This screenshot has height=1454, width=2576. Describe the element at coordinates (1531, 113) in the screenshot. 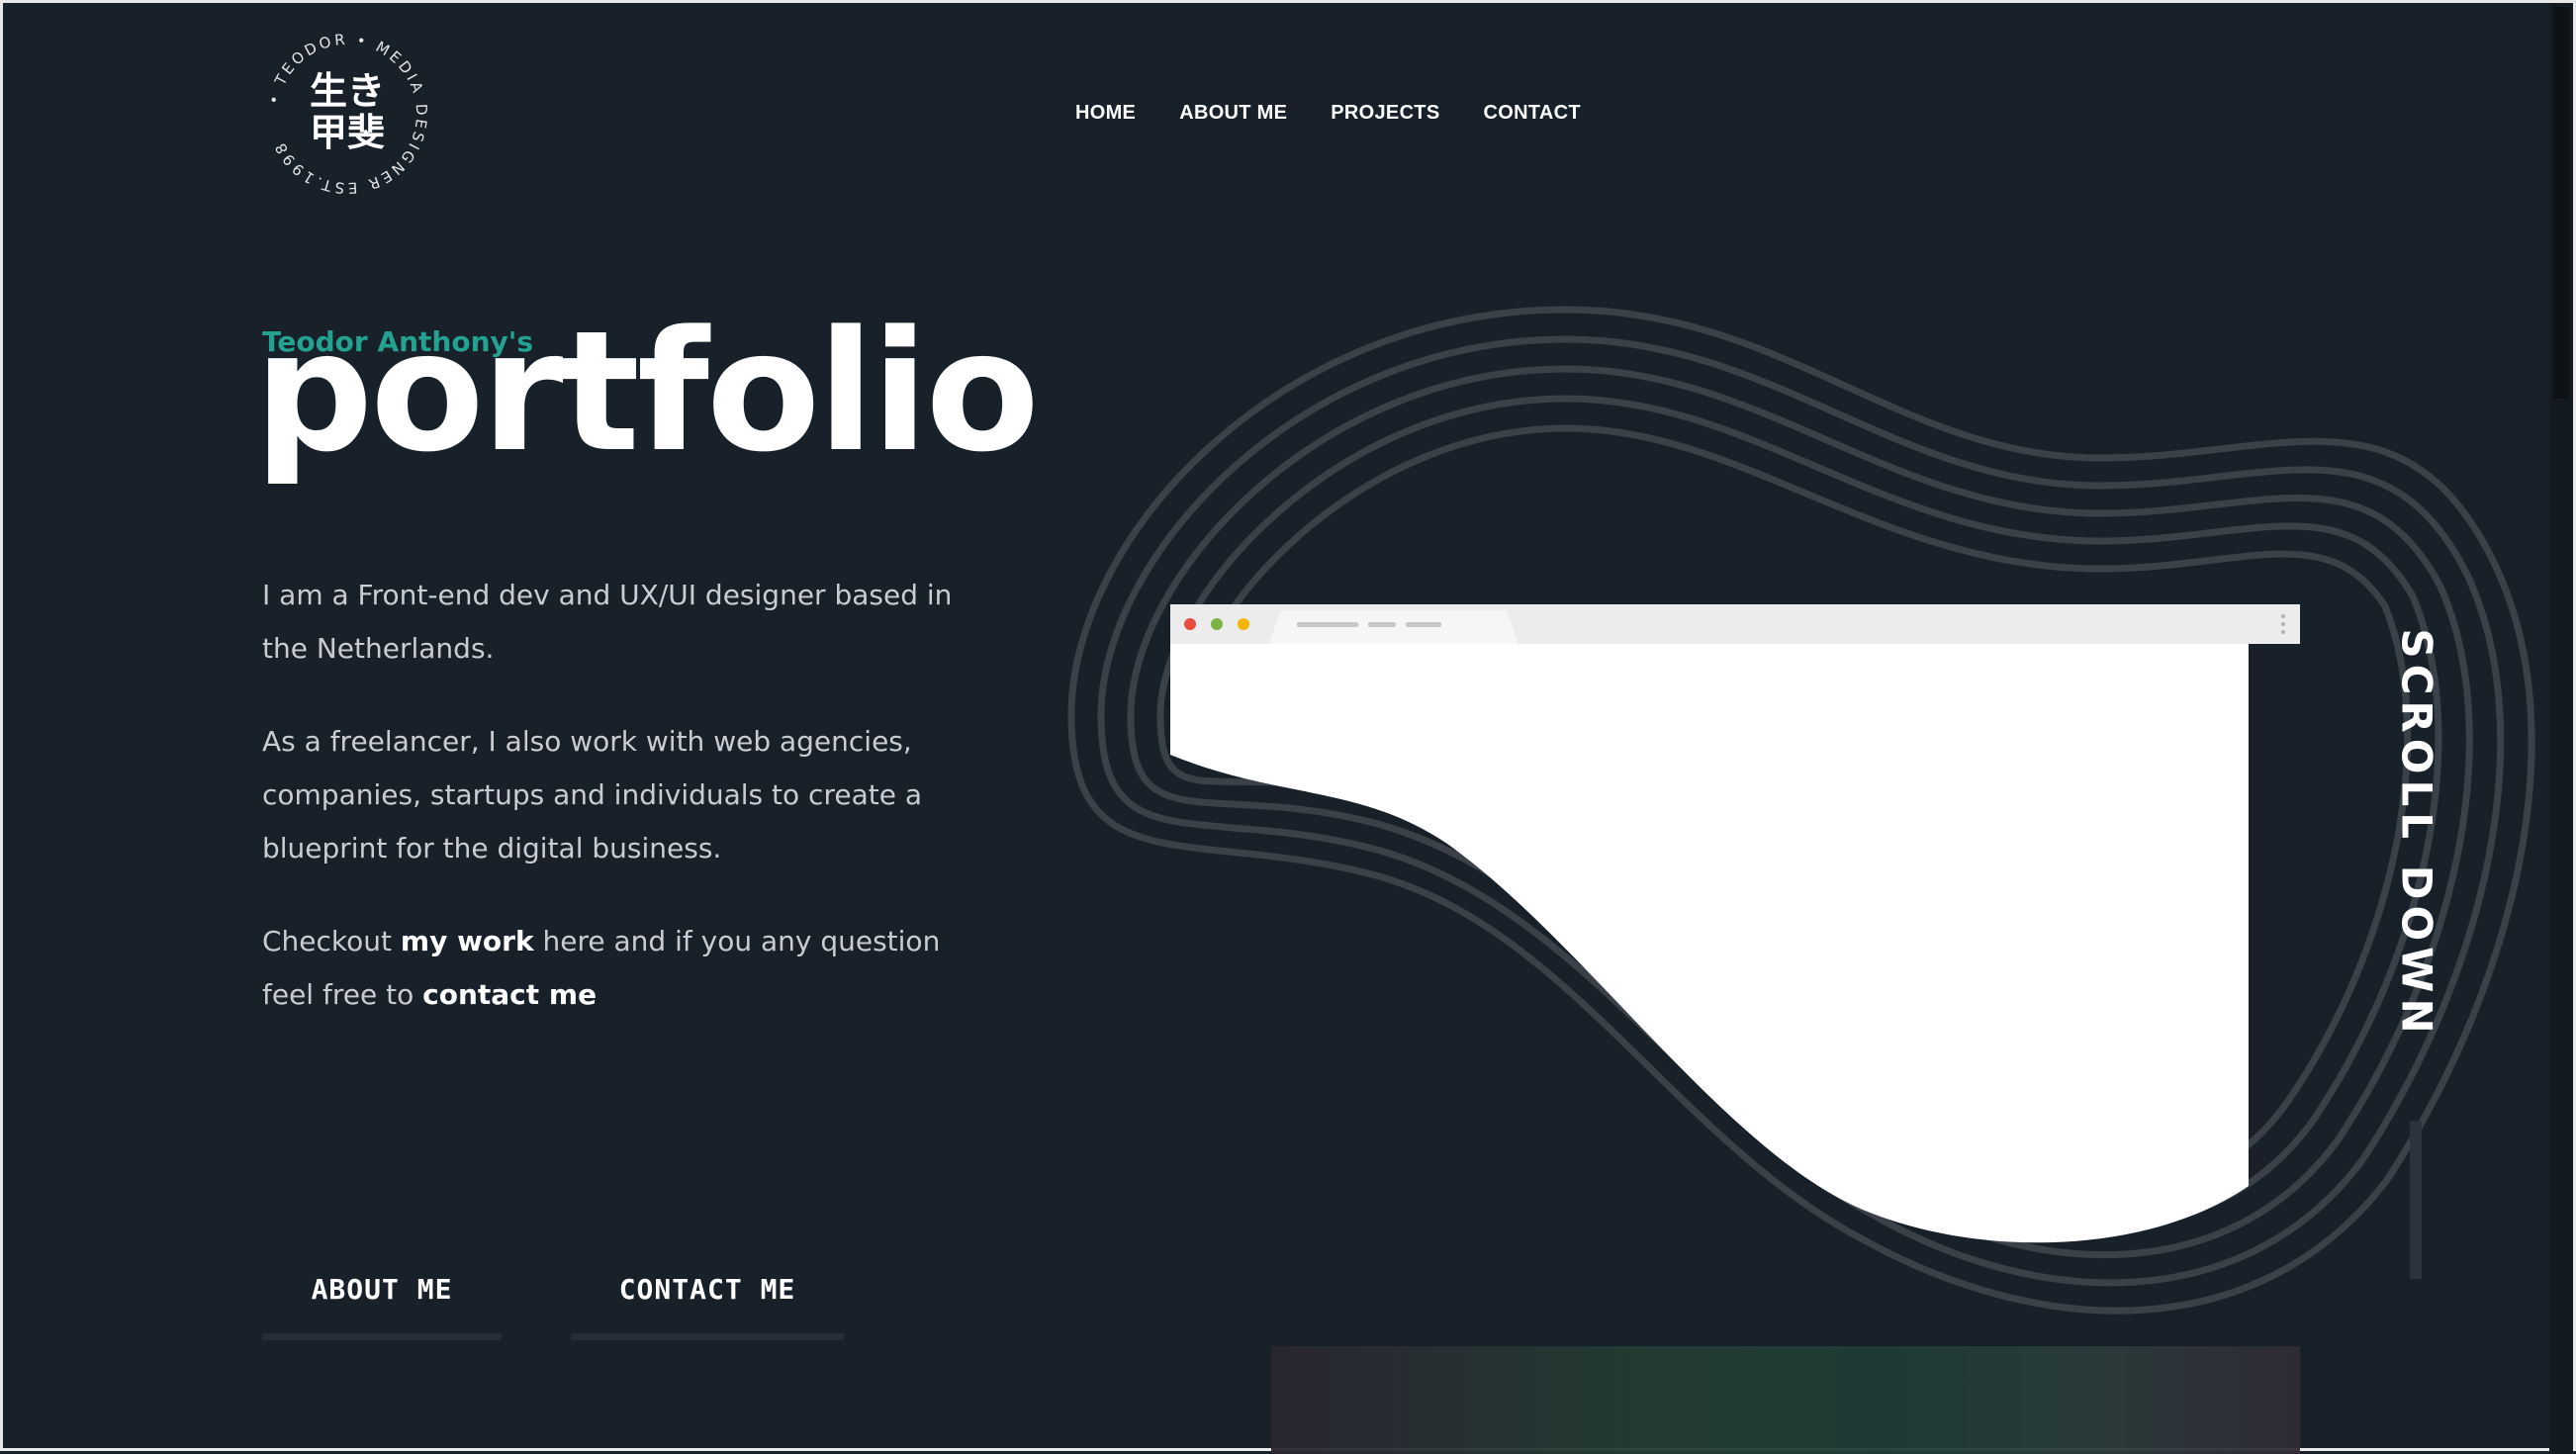

I see `nav-contact: CONTACT` at that location.